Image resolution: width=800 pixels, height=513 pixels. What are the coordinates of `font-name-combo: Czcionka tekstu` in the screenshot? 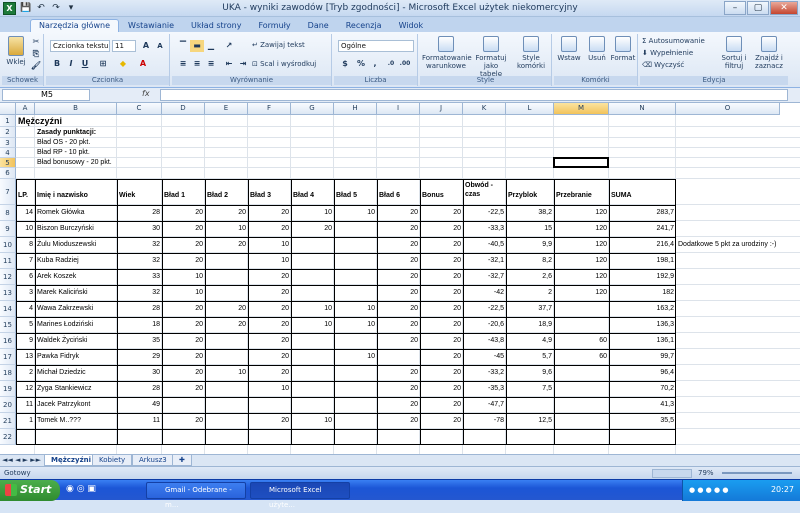 It's located at (80, 46).